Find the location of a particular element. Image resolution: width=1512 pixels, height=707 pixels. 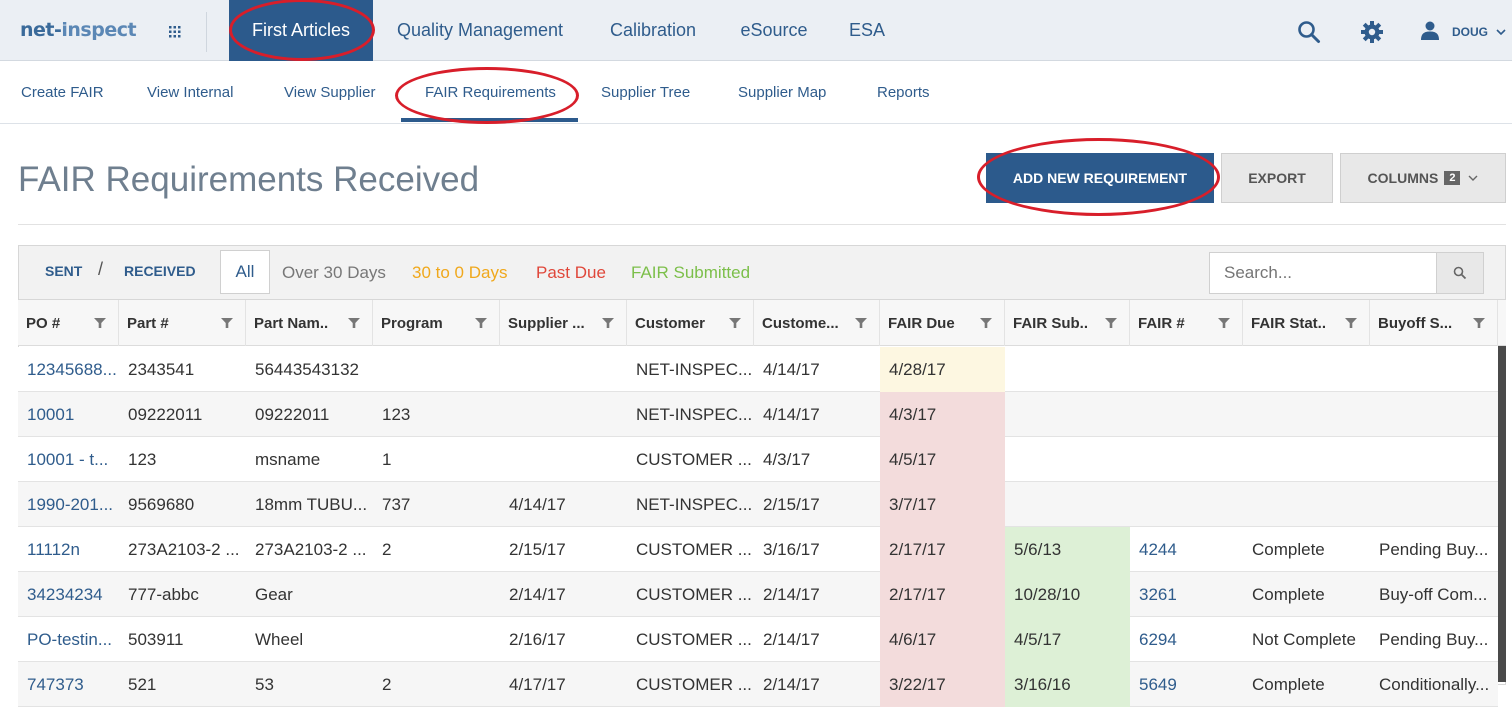

export-button: EXPORT is located at coordinates (1277, 178).